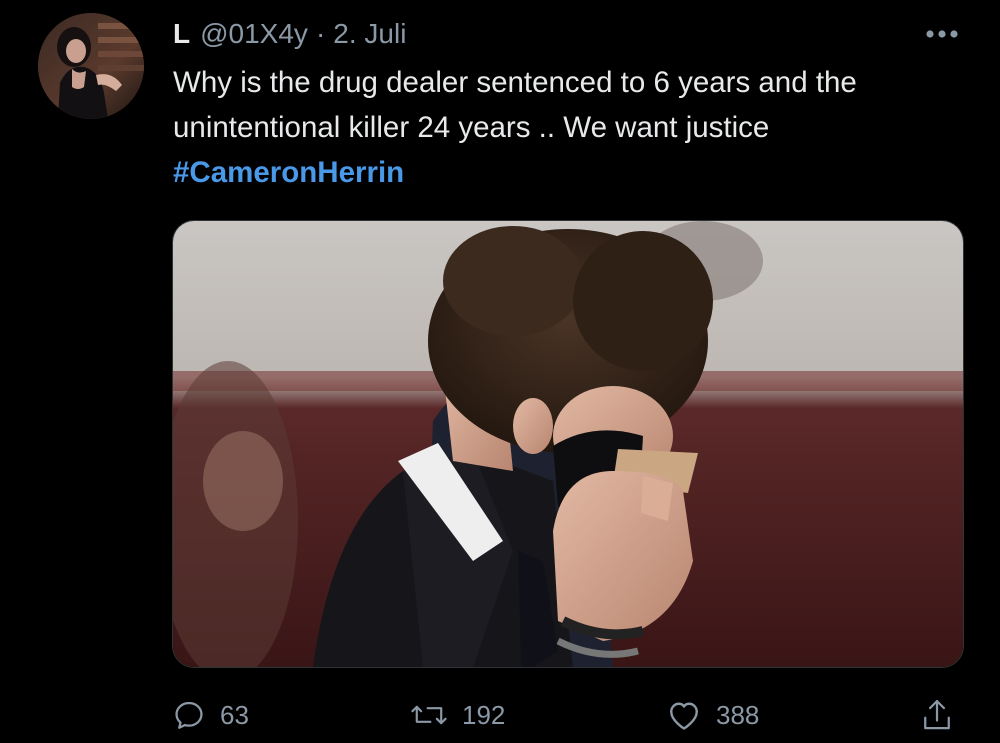 This screenshot has height=743, width=1000. What do you see at coordinates (369, 34) in the screenshot?
I see `tweet-date: 2. Juli` at bounding box center [369, 34].